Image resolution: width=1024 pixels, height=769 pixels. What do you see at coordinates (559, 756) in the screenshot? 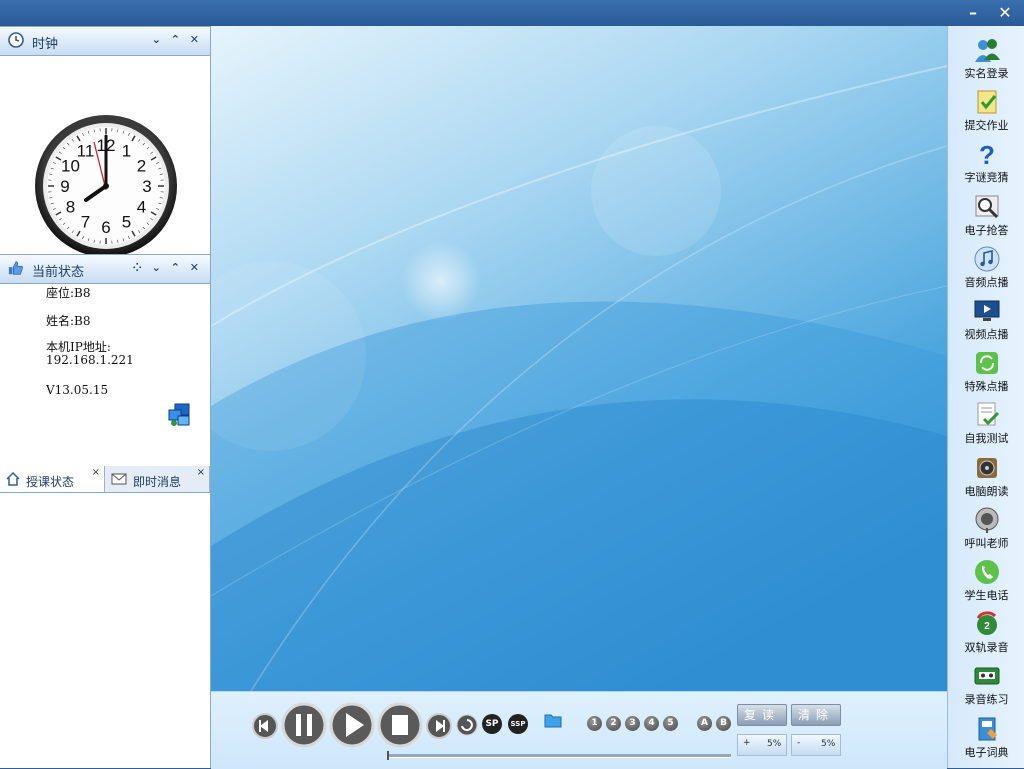
I see `progress-bar` at bounding box center [559, 756].